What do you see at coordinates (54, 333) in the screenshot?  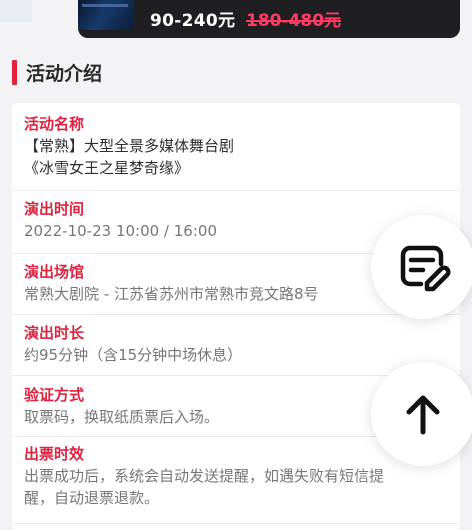 I see `detail-label: 演出时长` at bounding box center [54, 333].